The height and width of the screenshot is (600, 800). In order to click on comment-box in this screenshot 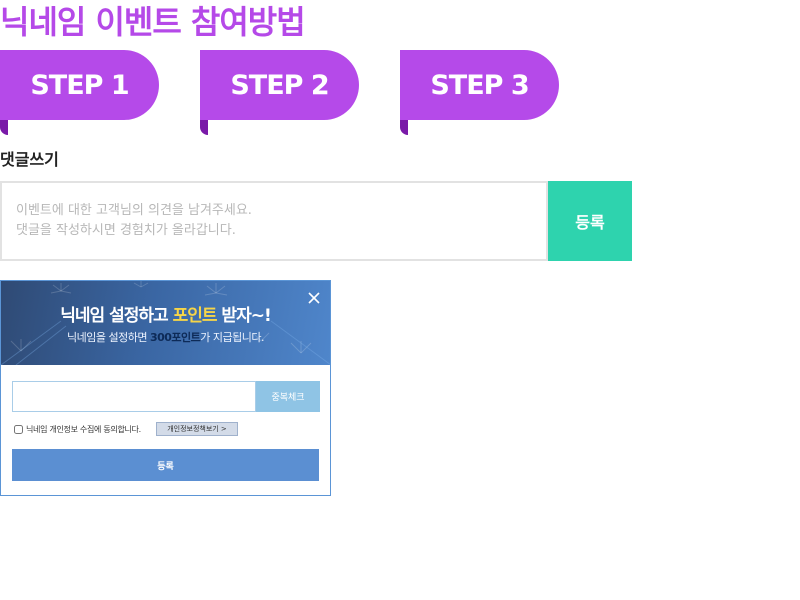, I will do `click(274, 221)`.